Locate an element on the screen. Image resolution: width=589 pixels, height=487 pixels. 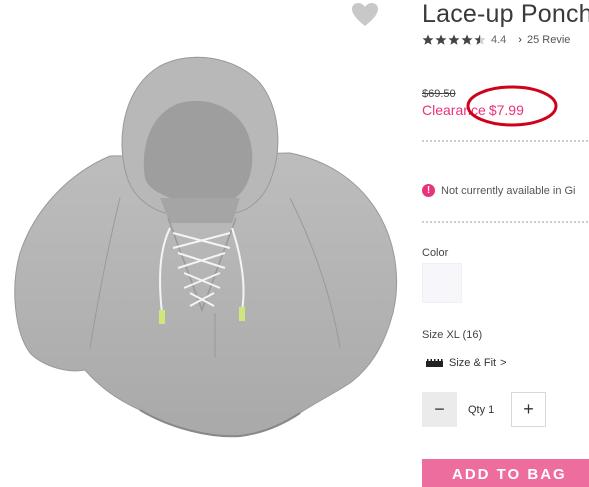
product-title: Lace-up Ponch is located at coordinates (505, 14).